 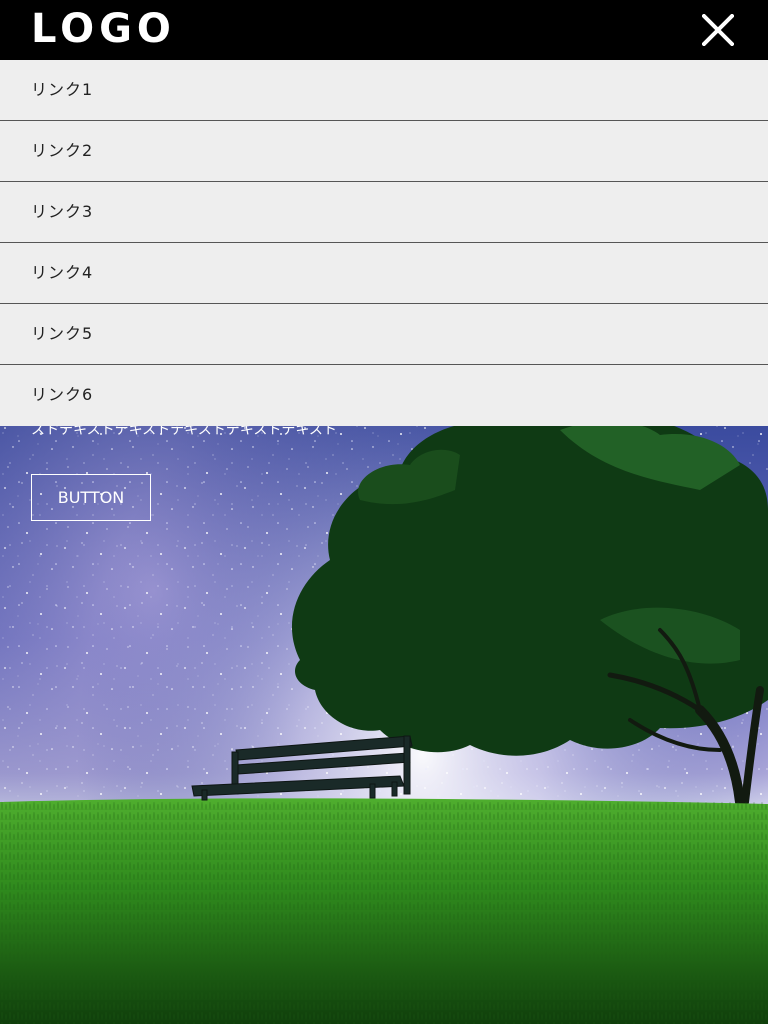 I want to click on nav-item-link1: リンク1, so click(x=384, y=90).